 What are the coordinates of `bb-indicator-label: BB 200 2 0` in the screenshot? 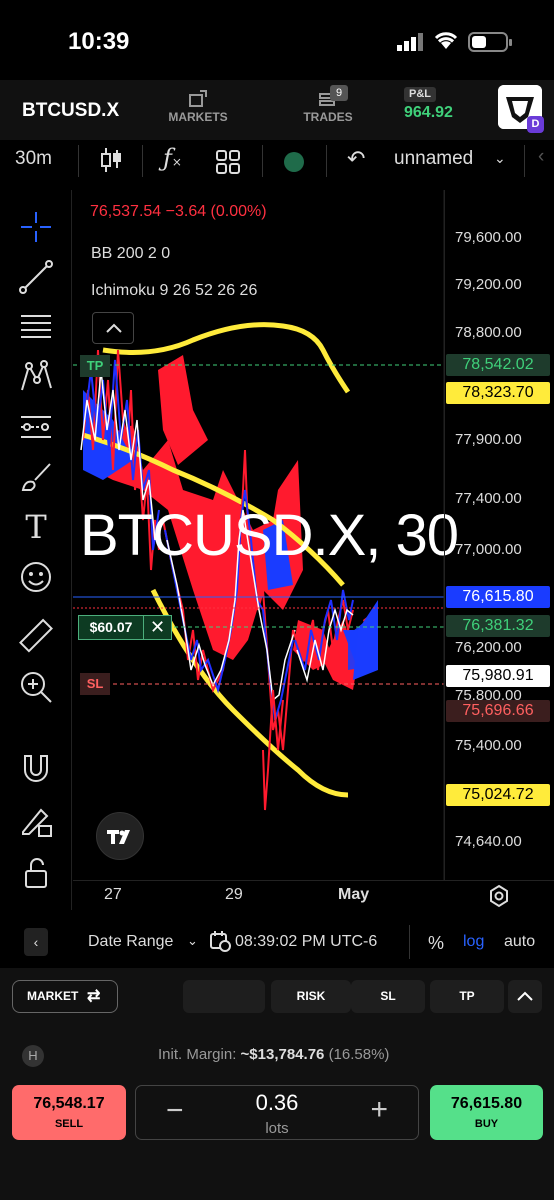 It's located at (130, 254).